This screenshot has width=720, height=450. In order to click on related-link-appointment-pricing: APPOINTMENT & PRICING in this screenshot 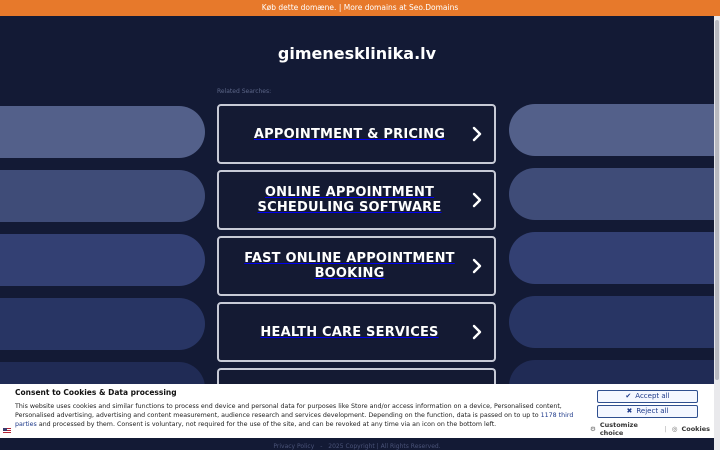, I will do `click(356, 134)`.